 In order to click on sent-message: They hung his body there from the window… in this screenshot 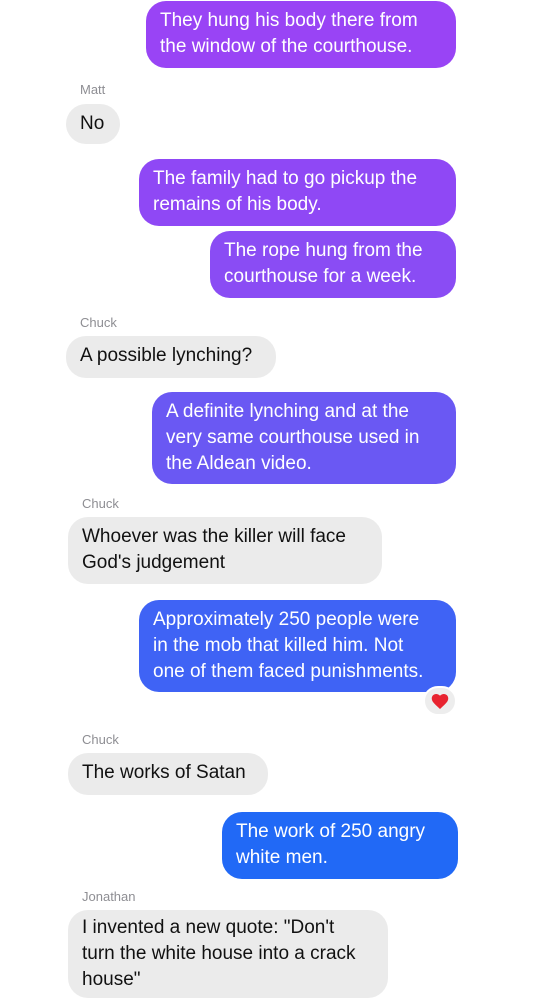, I will do `click(301, 34)`.